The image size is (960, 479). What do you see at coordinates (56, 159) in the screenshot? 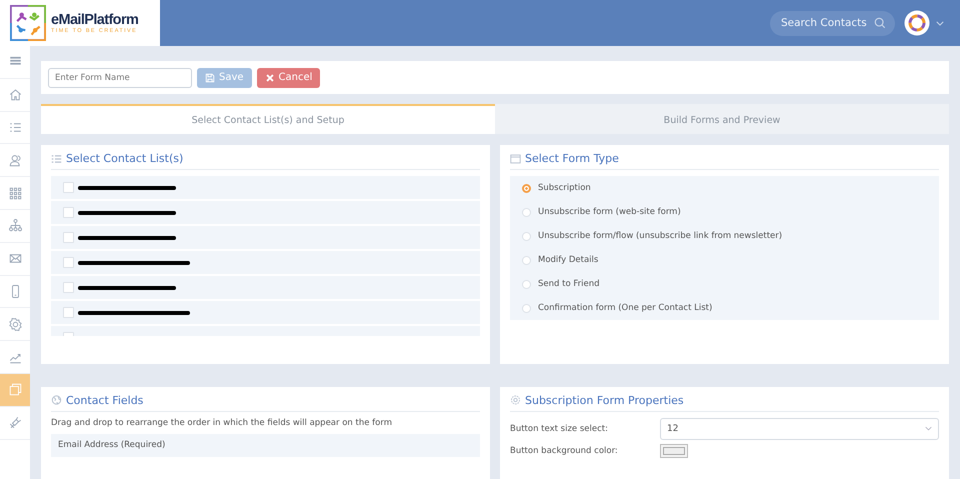
I see `list-icon` at bounding box center [56, 159].